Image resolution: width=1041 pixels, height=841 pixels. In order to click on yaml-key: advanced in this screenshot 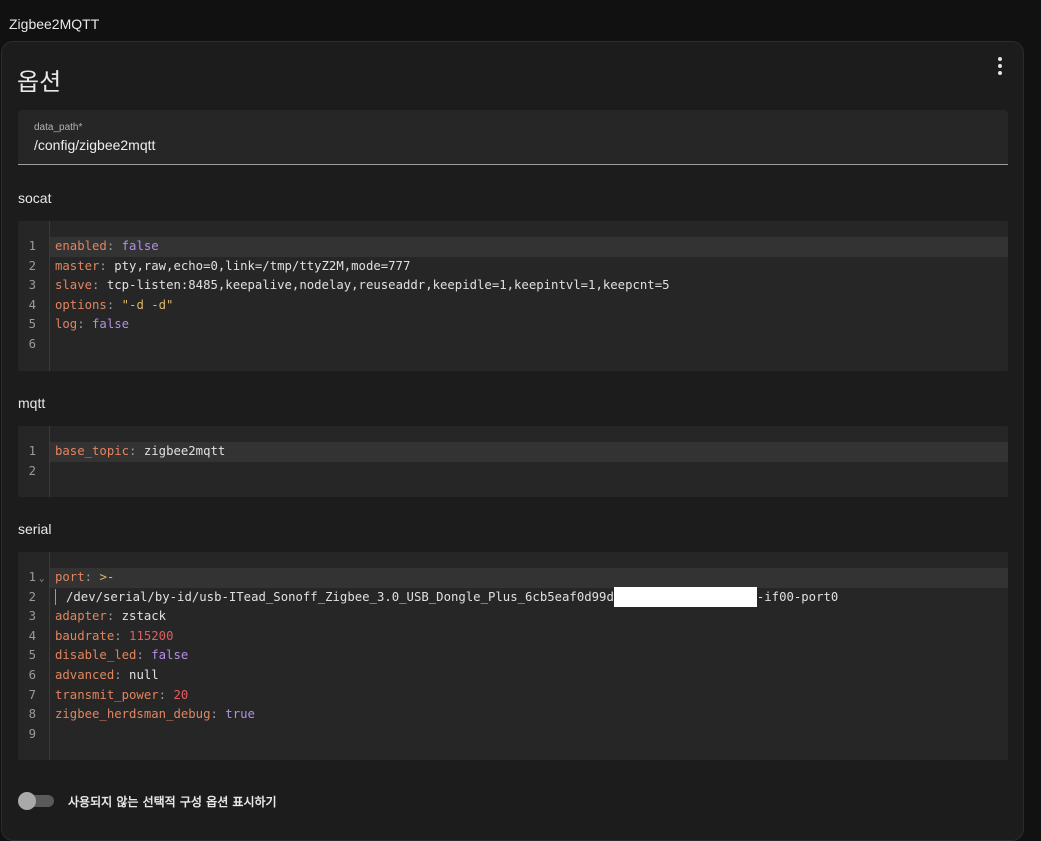, I will do `click(85, 675)`.